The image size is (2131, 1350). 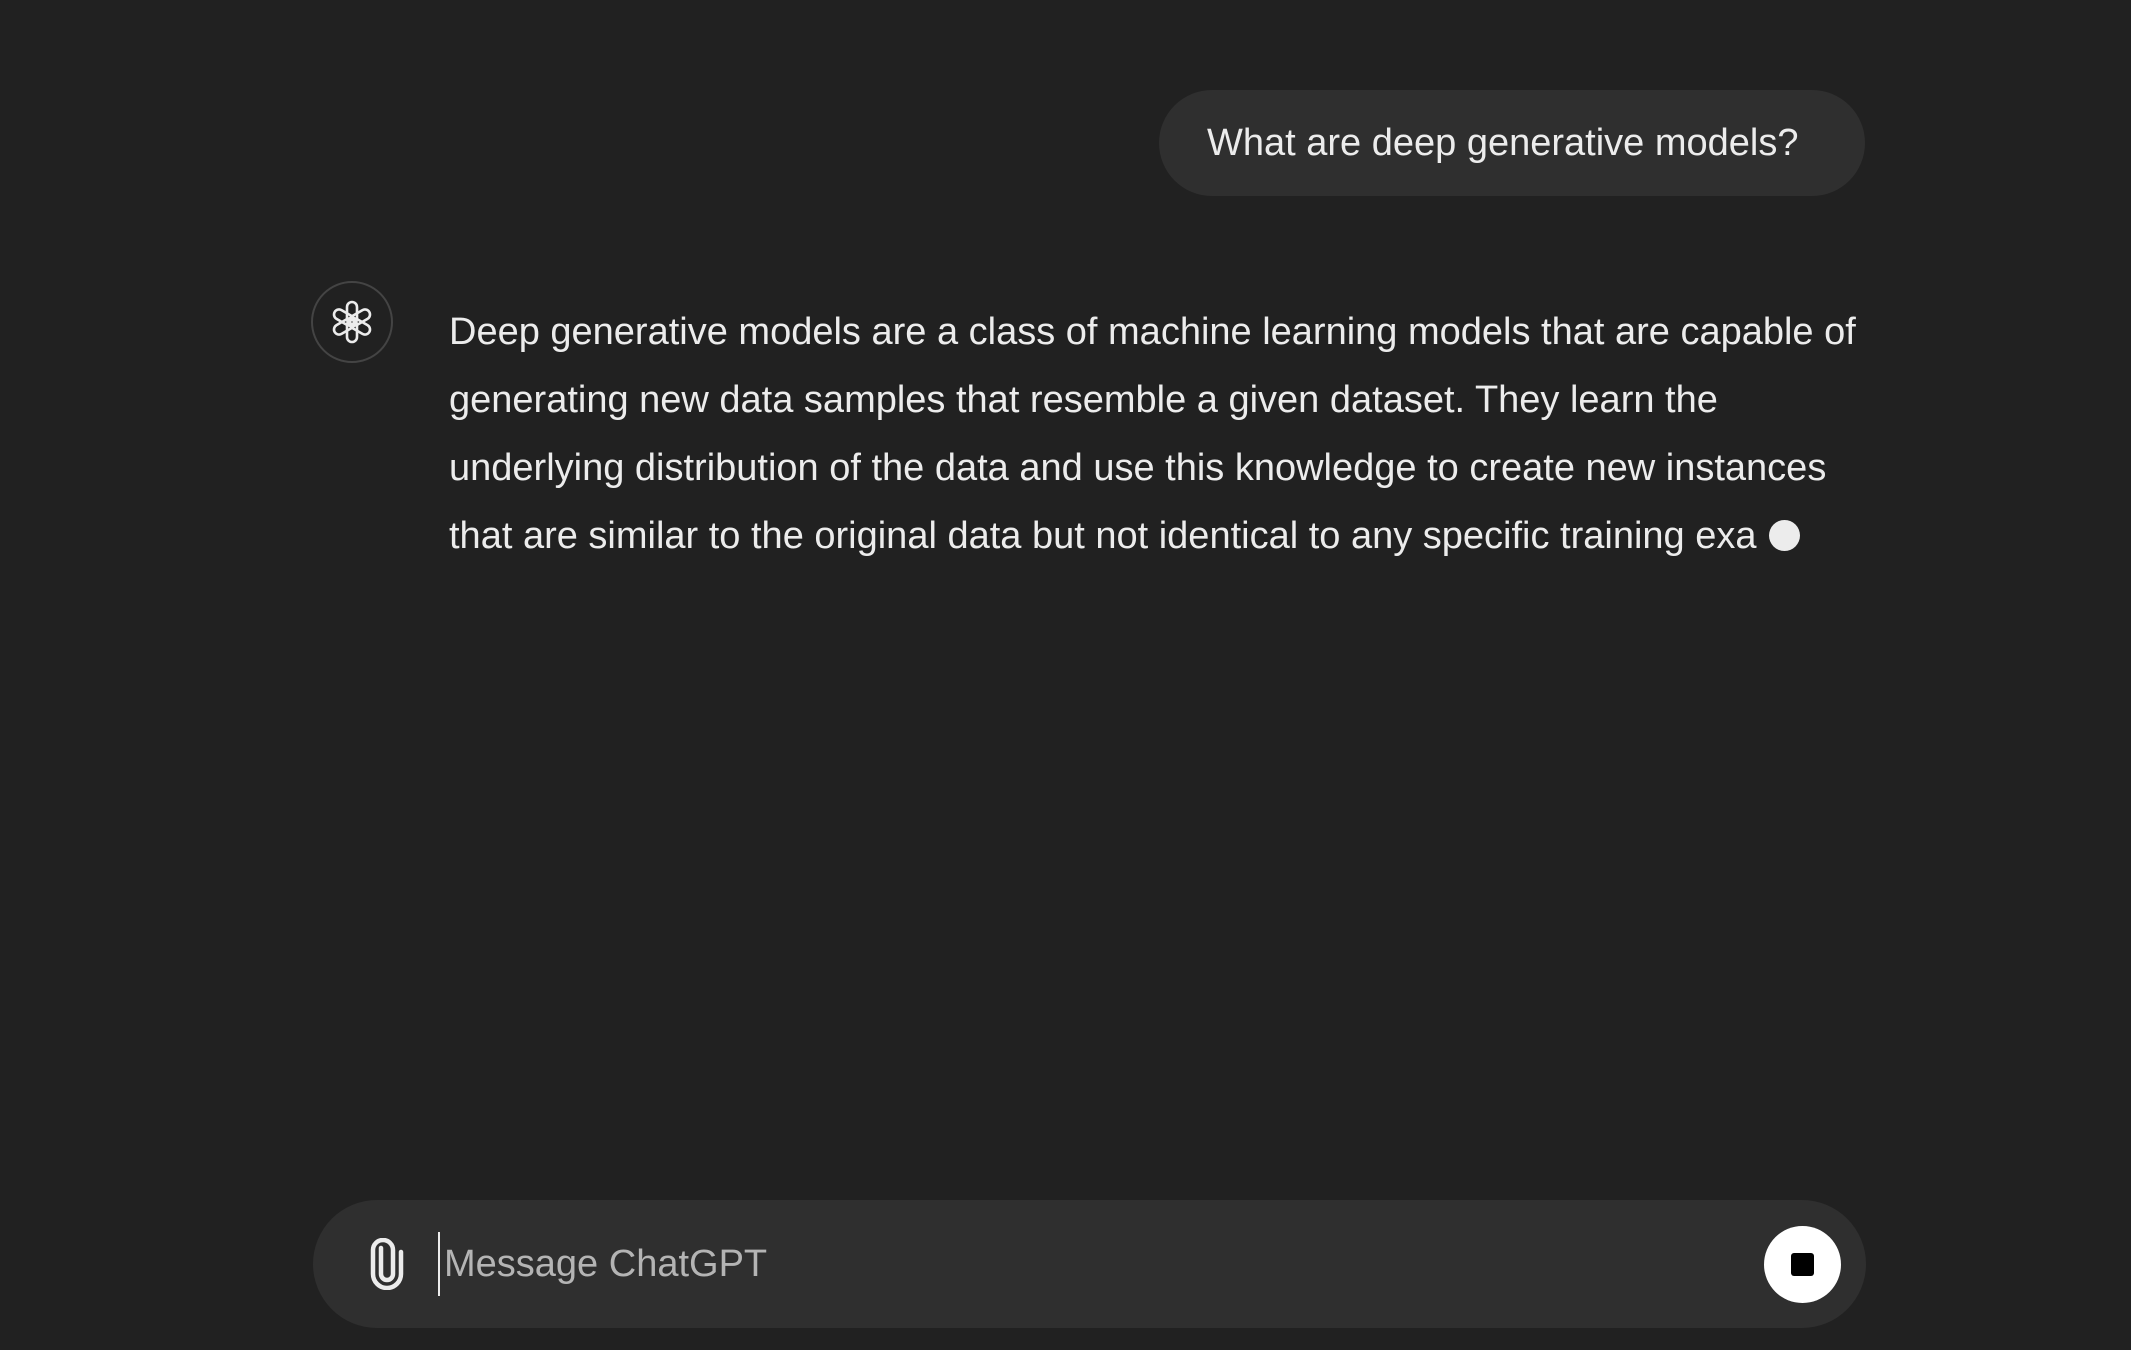 I want to click on openai-logo-icon, so click(x=352, y=322).